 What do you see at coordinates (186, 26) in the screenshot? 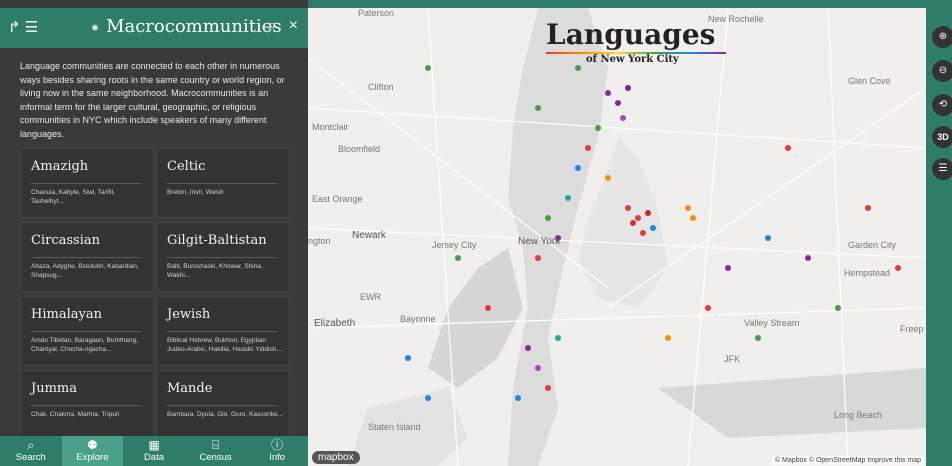
I see `panel-title: ⁕ Macrocommunities` at bounding box center [186, 26].